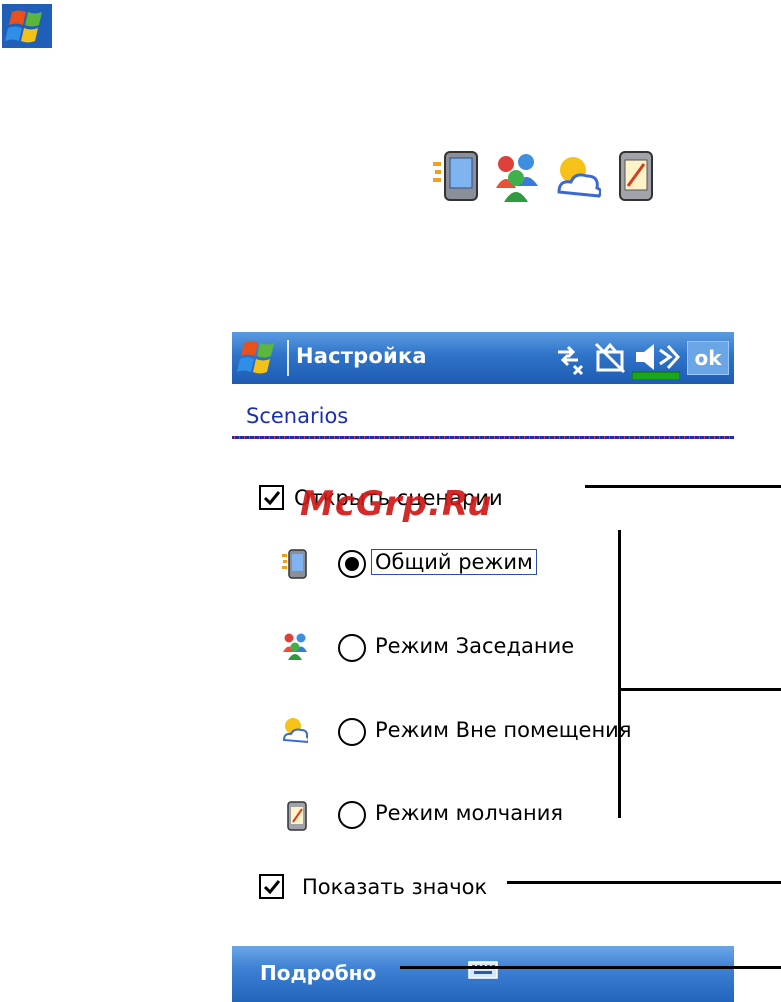  What do you see at coordinates (569, 358) in the screenshot?
I see `connectivity-icon` at bounding box center [569, 358].